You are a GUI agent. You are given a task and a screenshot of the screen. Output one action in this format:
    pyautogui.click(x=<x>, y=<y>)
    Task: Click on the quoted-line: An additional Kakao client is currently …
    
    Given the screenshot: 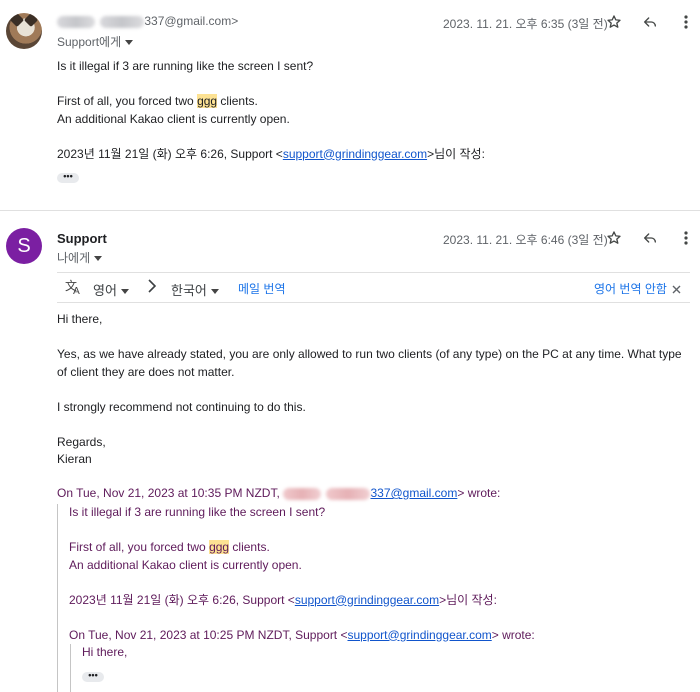 What is the action you would take?
    pyautogui.click(x=185, y=564)
    